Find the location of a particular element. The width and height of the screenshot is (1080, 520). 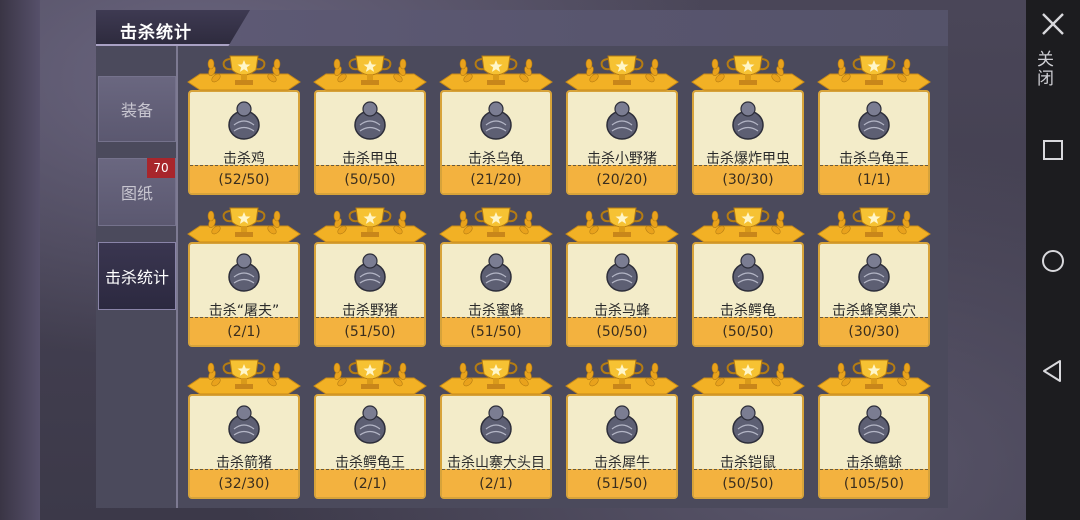

home-button is located at coordinates (1053, 261).